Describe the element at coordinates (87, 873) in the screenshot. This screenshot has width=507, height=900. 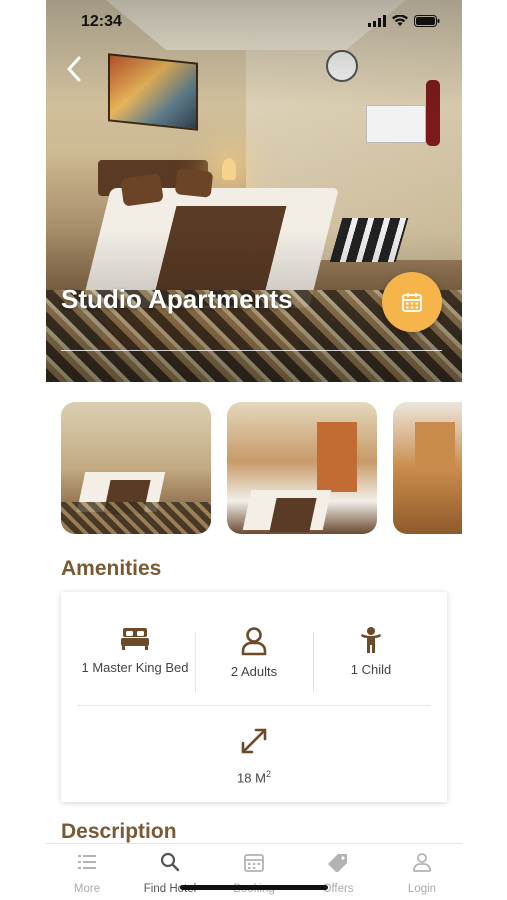
I see `nav-more: More` at that location.